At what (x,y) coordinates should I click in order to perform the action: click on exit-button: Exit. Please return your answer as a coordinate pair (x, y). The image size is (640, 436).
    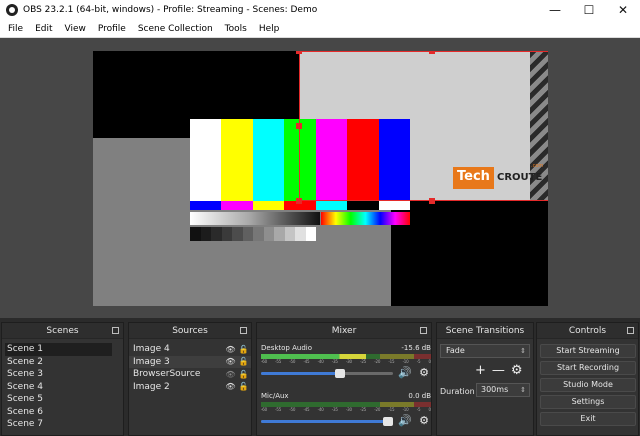
    Looking at the image, I should click on (588, 419).